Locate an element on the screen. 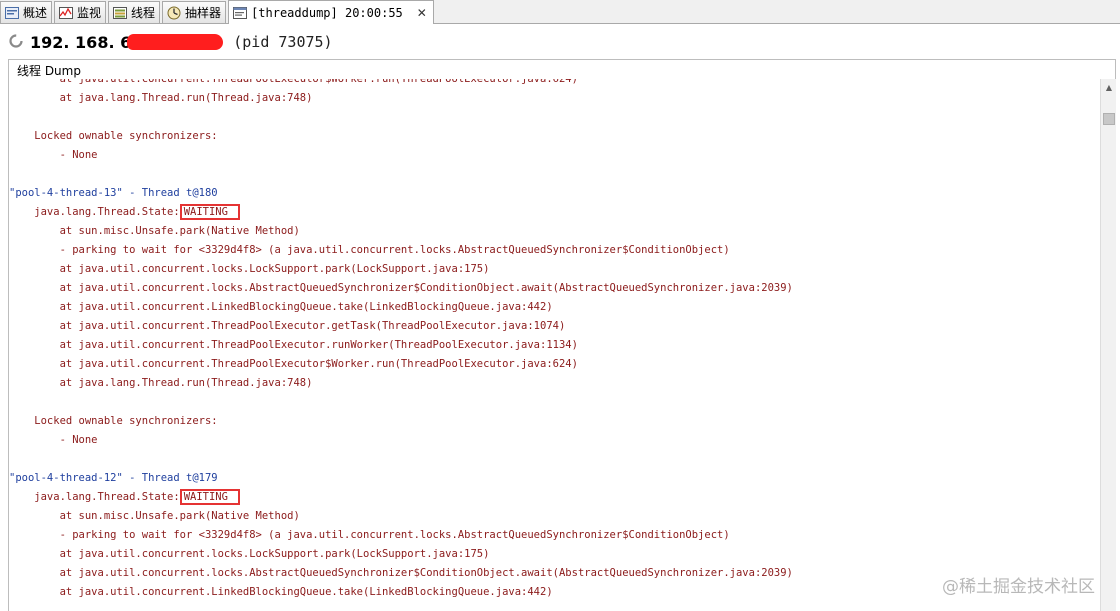  tab-monitor: 监视 is located at coordinates (80, 12).